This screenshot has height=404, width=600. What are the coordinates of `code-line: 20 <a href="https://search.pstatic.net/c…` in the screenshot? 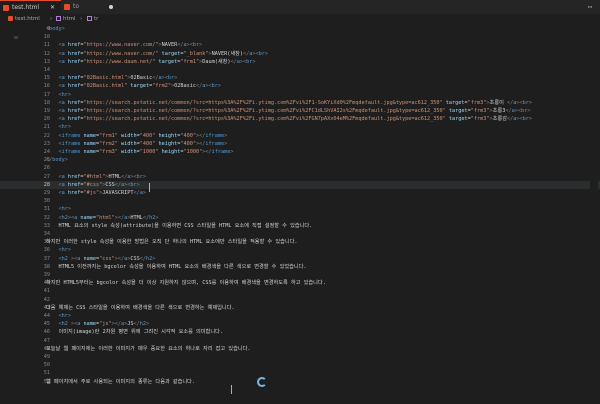 It's located at (300, 119).